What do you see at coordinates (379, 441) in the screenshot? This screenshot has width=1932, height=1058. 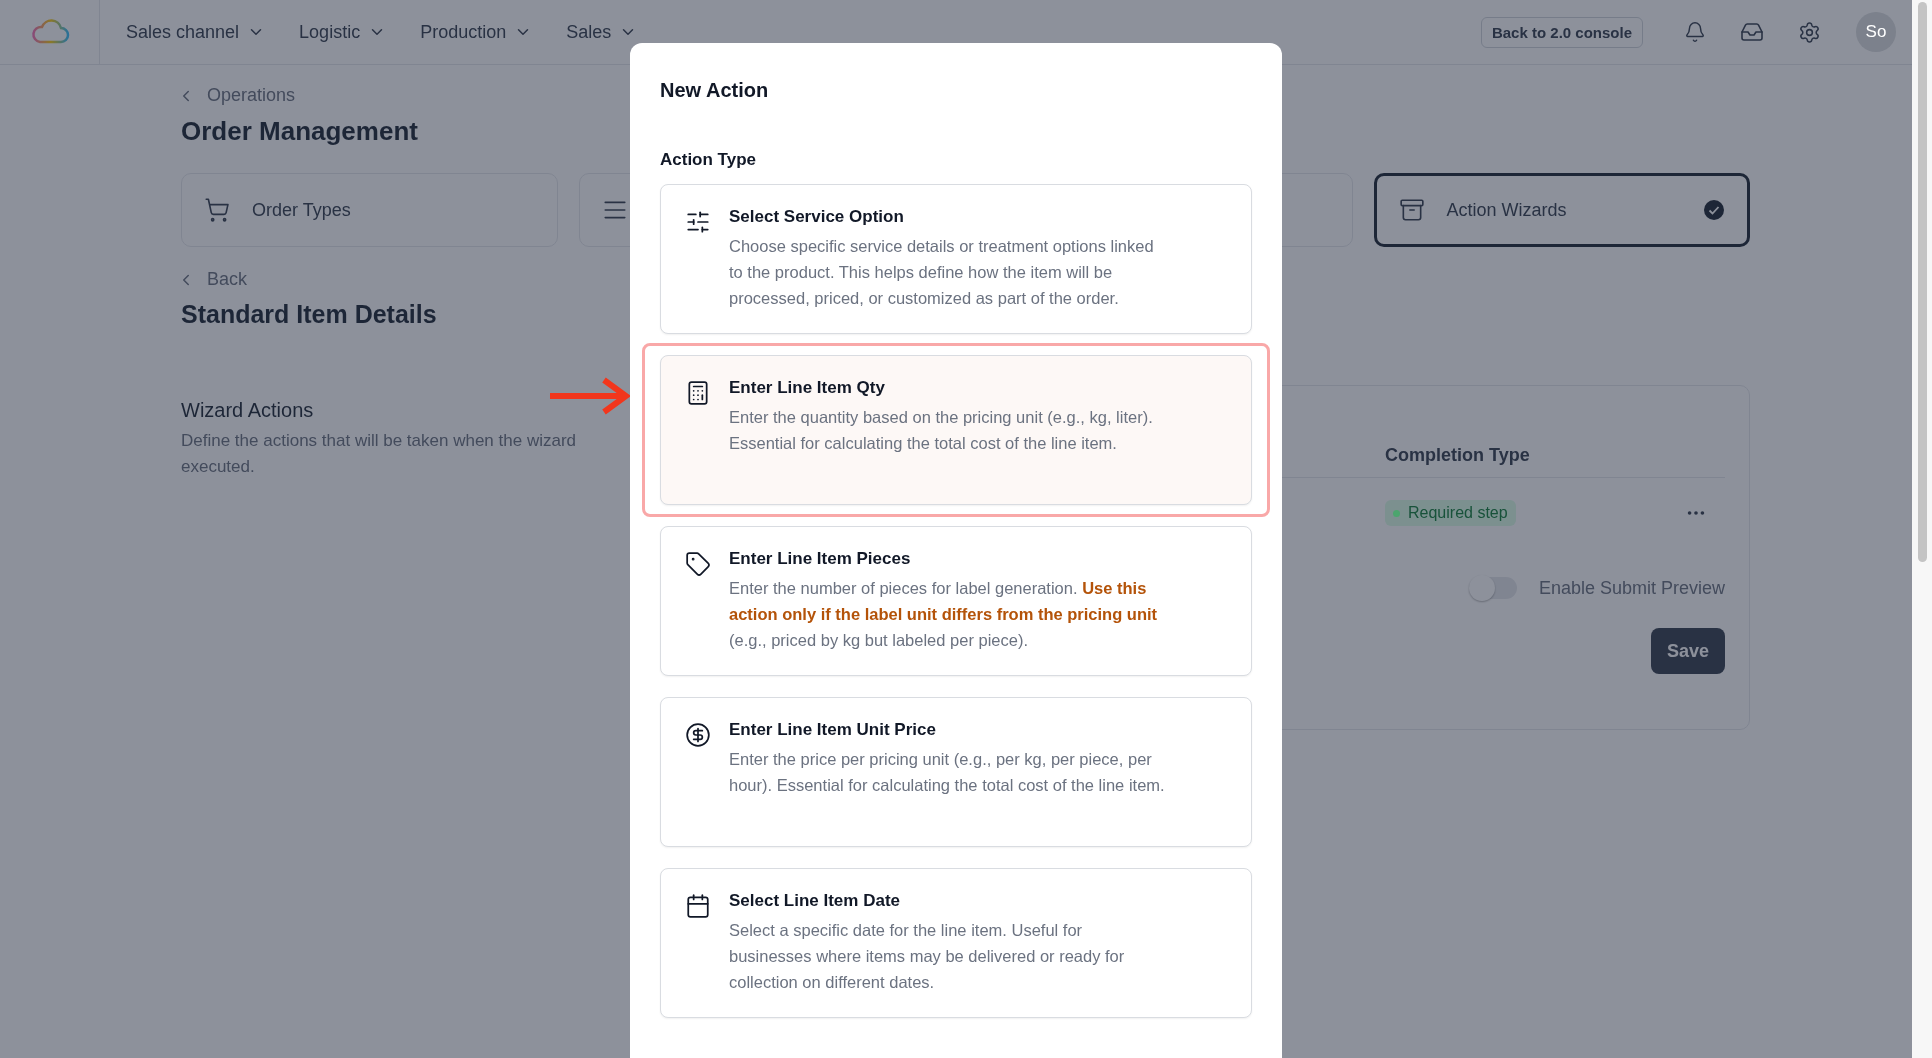 I see `section-description: Define the actions that will be taken when the wizard` at bounding box center [379, 441].